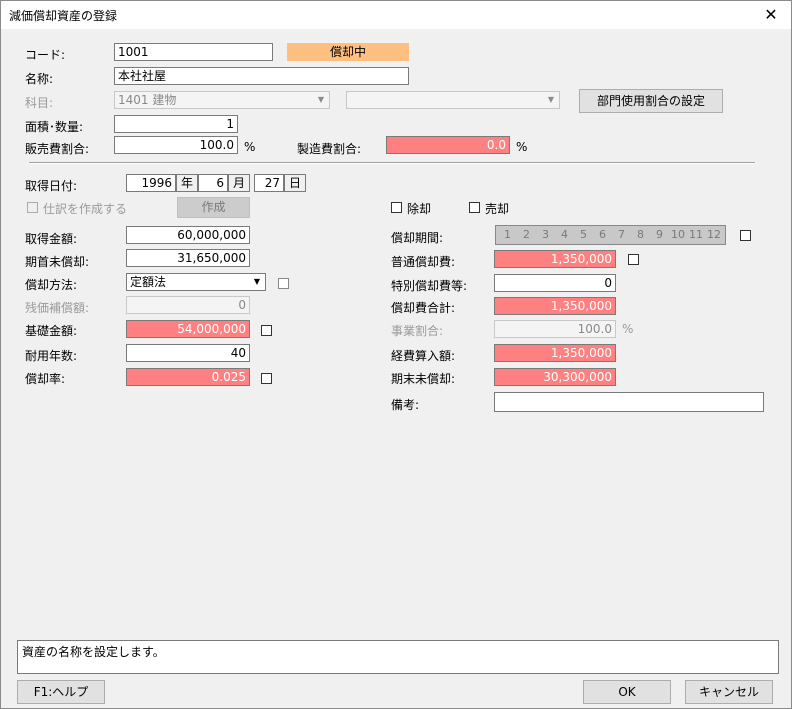  Describe the element at coordinates (188, 353) in the screenshot. I see `life-field: 40` at that location.